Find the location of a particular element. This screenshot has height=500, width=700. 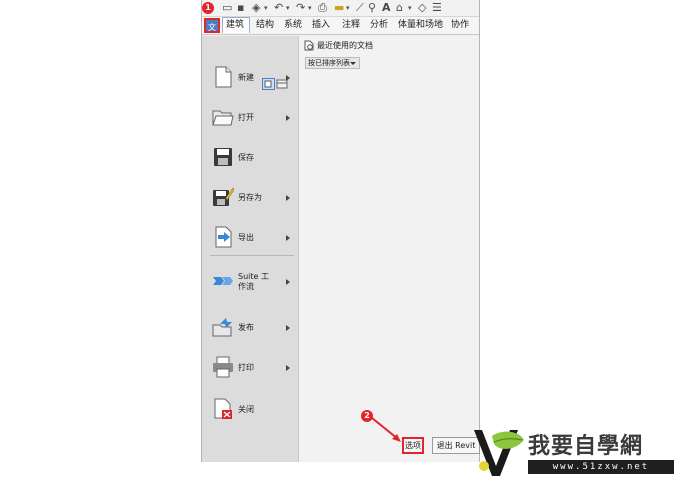

menu-item-save: 保存 is located at coordinates (250, 160).